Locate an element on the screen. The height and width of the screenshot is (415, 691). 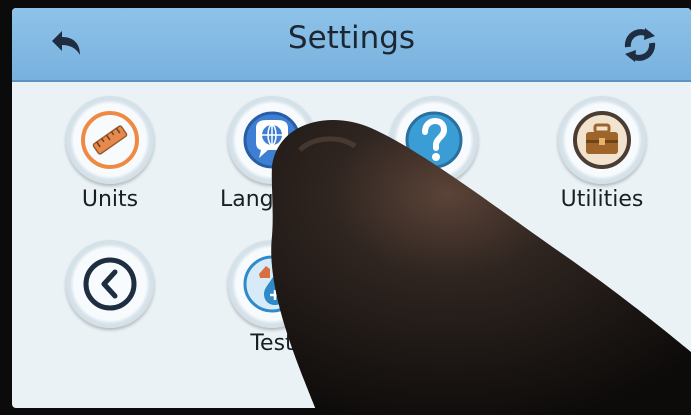
refresh-button is located at coordinates (640, 45).